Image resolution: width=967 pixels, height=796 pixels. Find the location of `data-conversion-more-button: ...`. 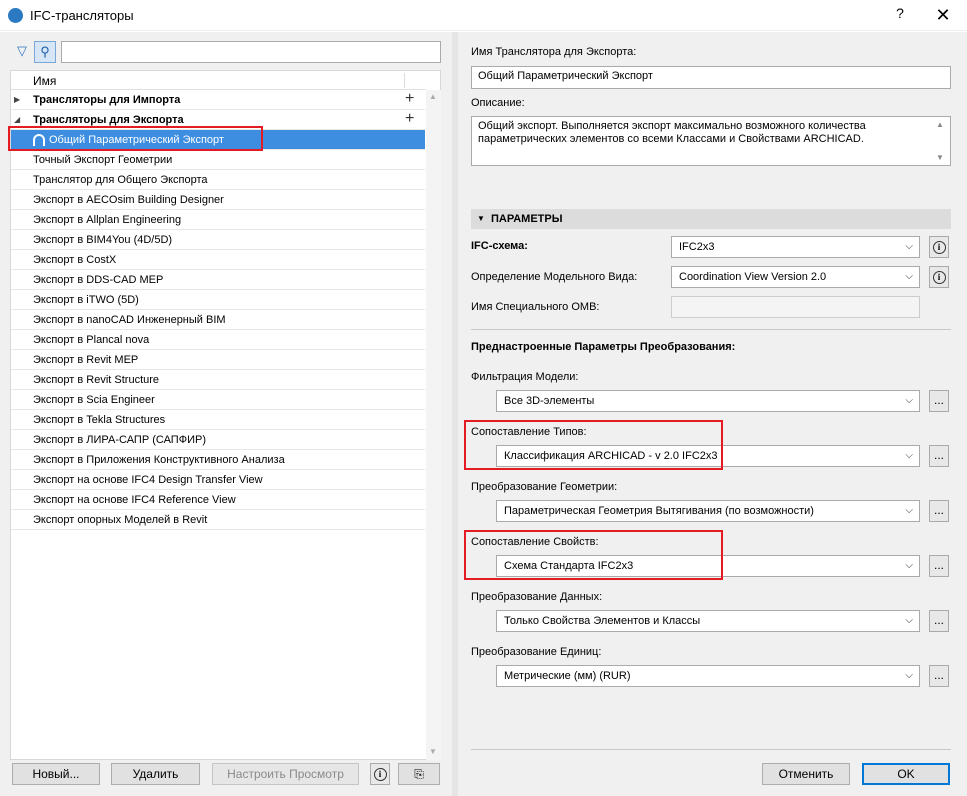

data-conversion-more-button: ... is located at coordinates (939, 621).